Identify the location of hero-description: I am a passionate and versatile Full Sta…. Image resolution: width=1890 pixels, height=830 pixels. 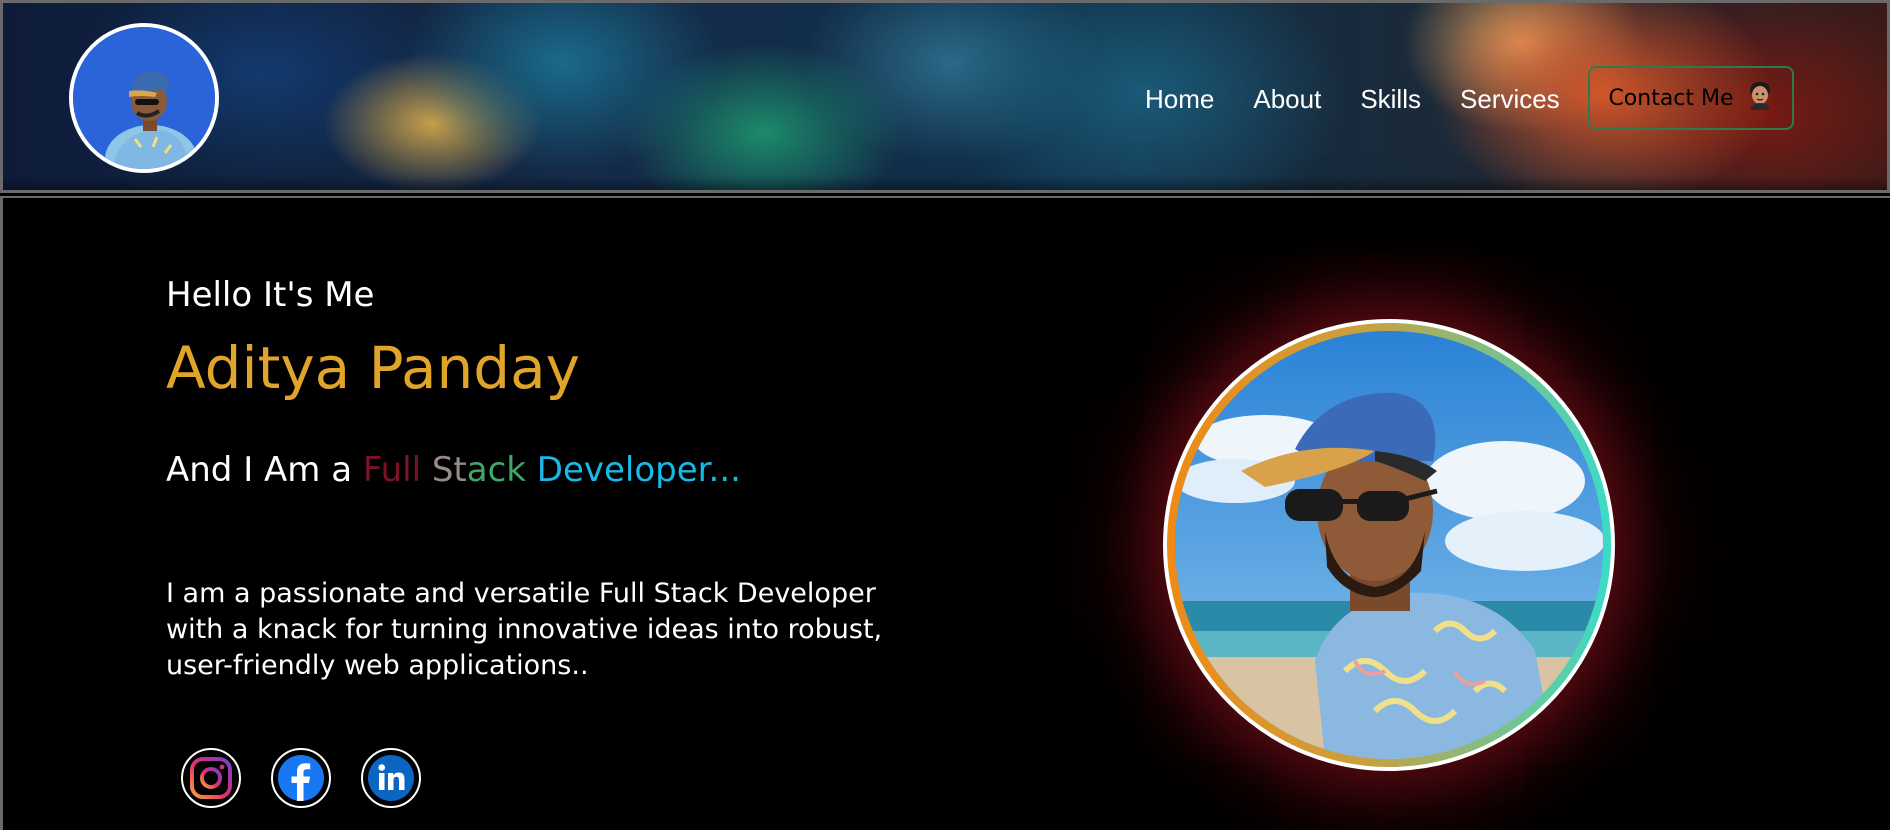
(524, 629).